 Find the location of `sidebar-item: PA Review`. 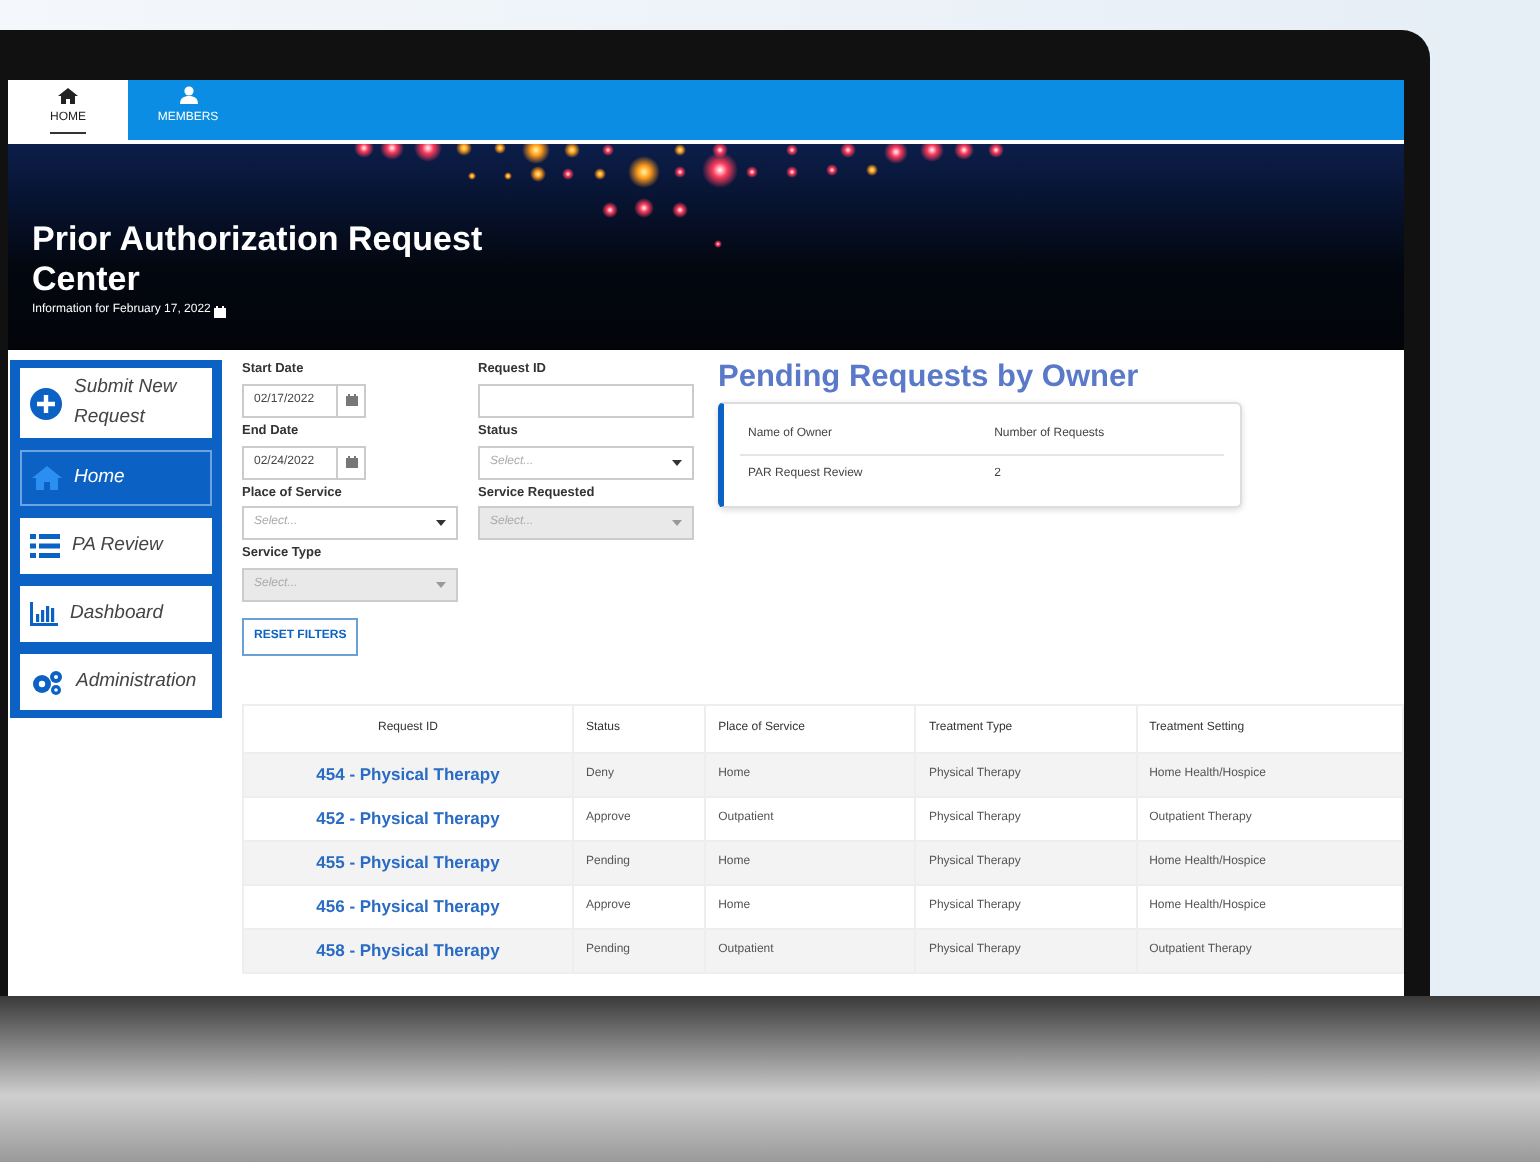

sidebar-item: PA Review is located at coordinates (116, 546).